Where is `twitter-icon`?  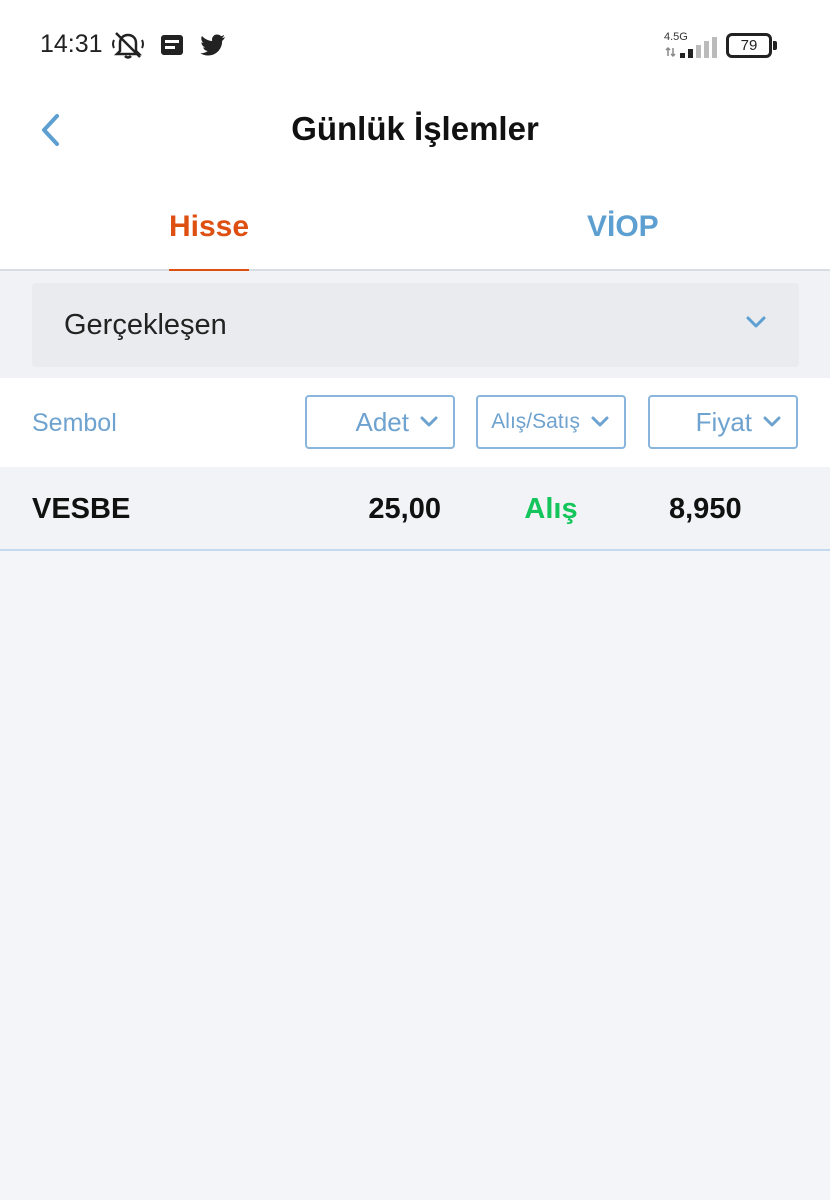 twitter-icon is located at coordinates (212, 45).